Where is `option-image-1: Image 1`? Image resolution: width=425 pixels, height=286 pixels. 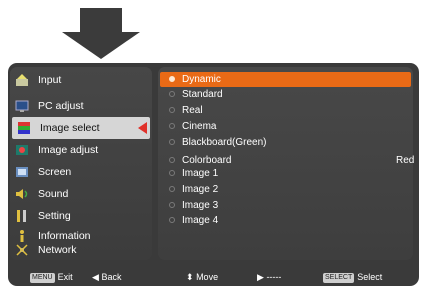 option-image-1: Image 1 is located at coordinates (285, 173).